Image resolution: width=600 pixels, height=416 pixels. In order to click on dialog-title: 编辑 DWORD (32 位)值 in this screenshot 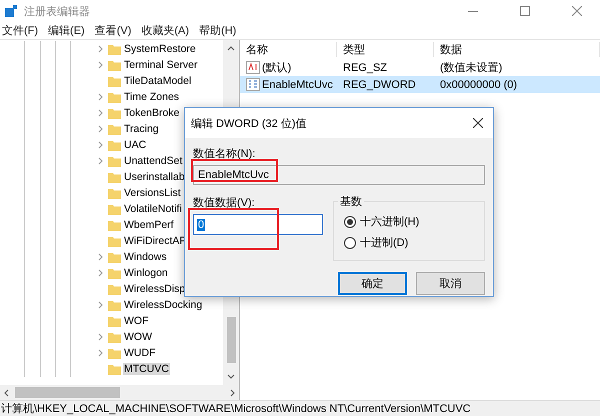, I will do `click(248, 123)`.